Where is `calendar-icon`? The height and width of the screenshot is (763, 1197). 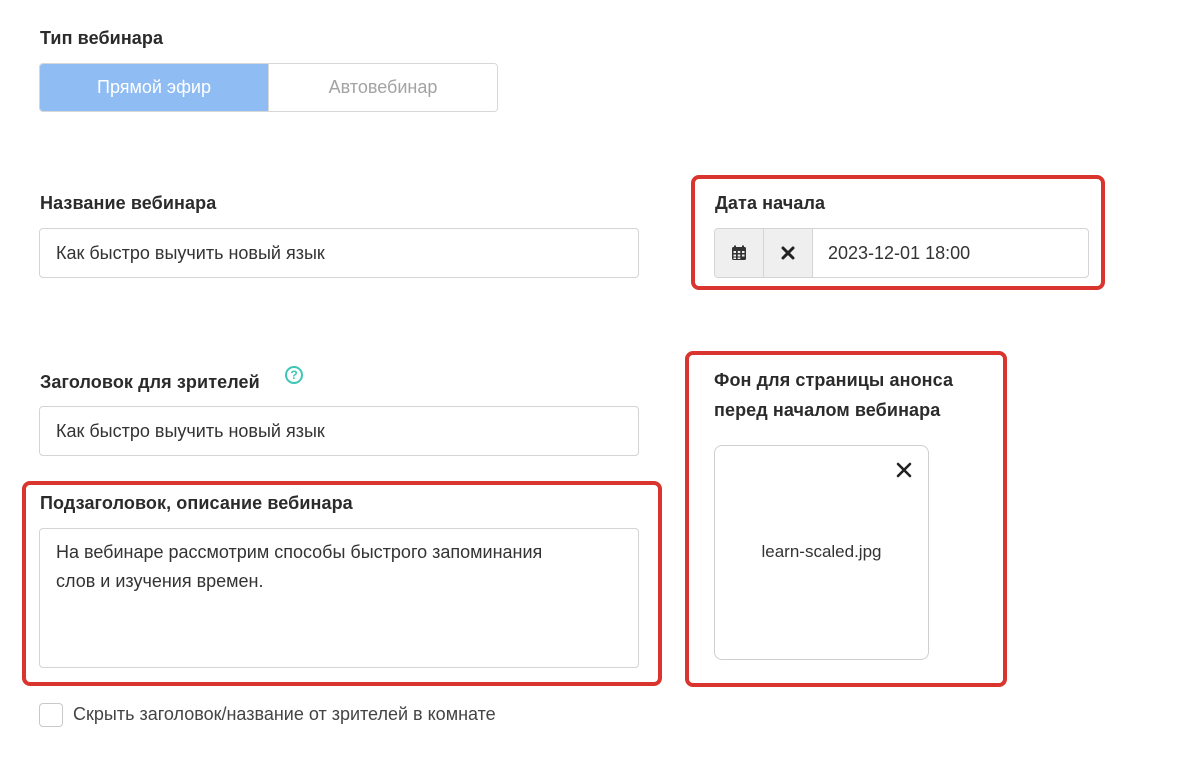
calendar-icon is located at coordinates (739, 252).